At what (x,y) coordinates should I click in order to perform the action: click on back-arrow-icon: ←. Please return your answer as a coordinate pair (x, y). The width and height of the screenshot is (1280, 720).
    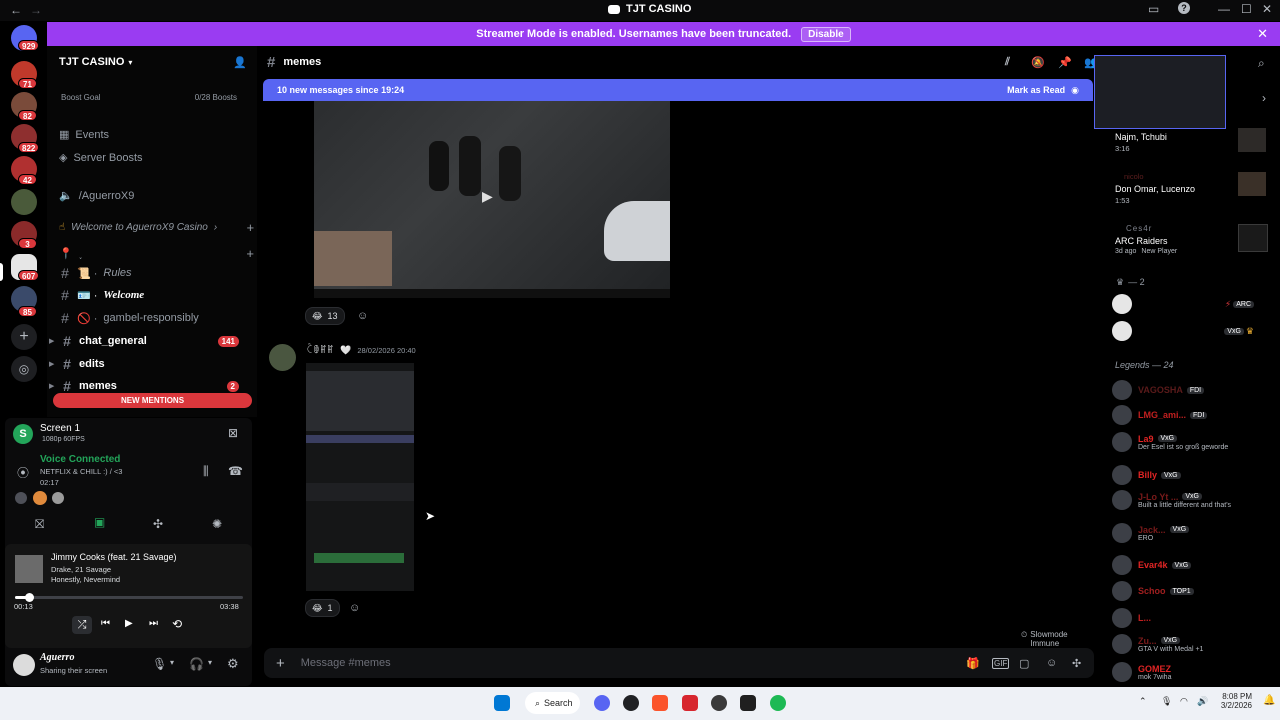
    Looking at the image, I should click on (16, 10).